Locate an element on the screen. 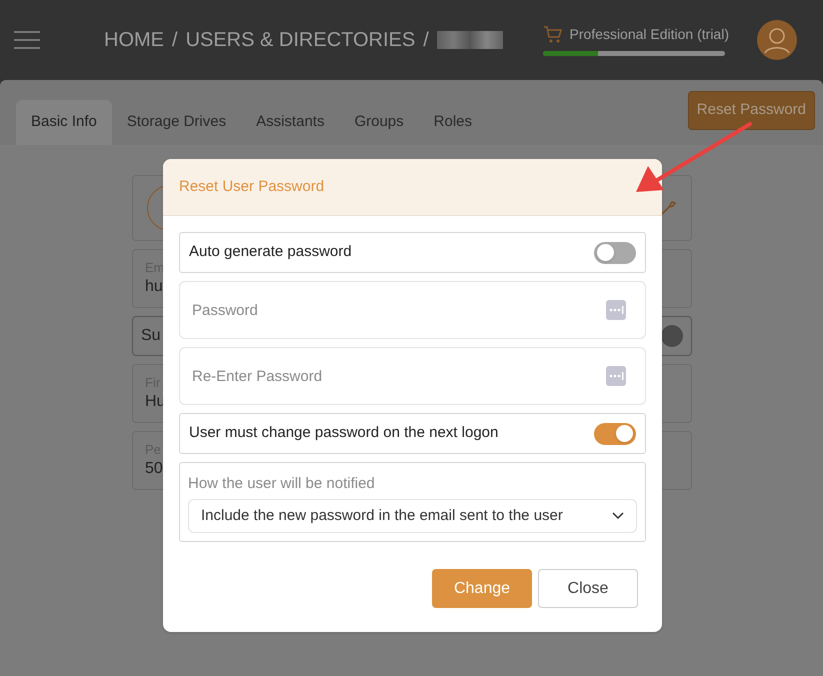  change-button: Change is located at coordinates (482, 588).